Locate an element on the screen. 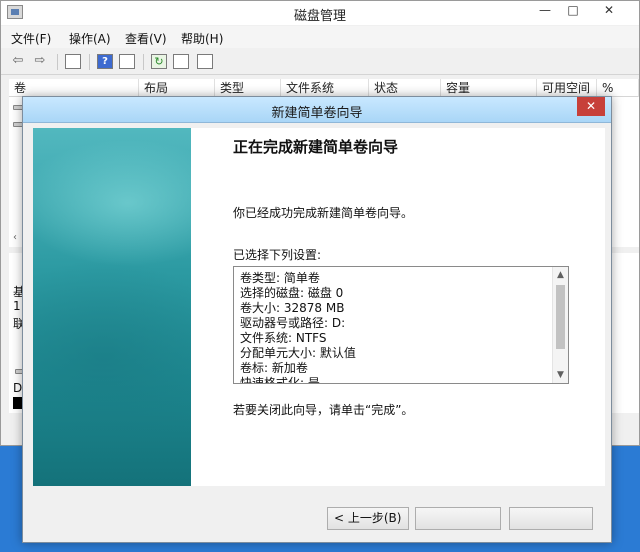  wizard-title: 新建简单卷向导 is located at coordinates (317, 113).